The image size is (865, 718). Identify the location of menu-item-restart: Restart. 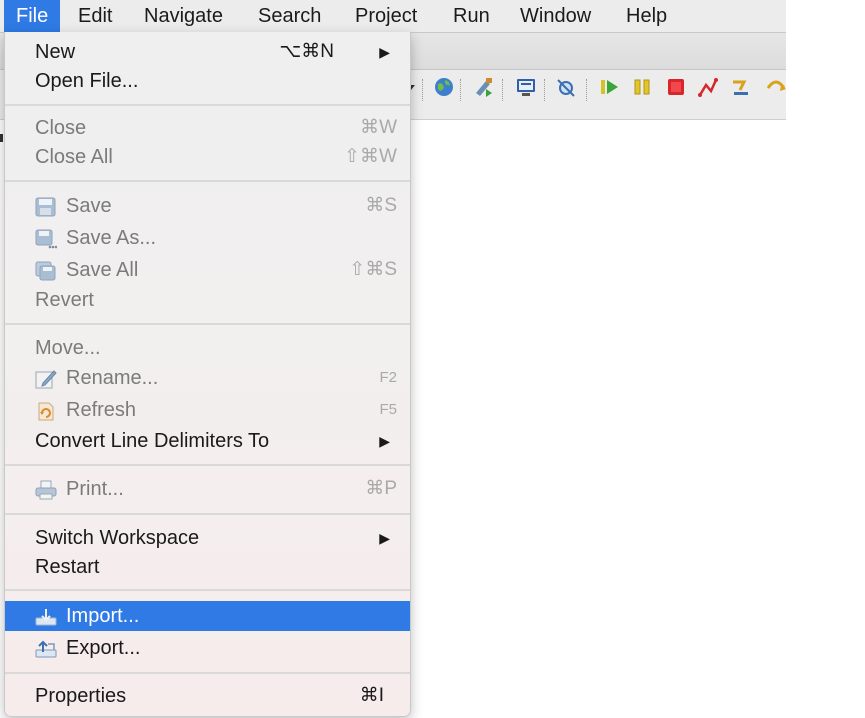
(207, 567).